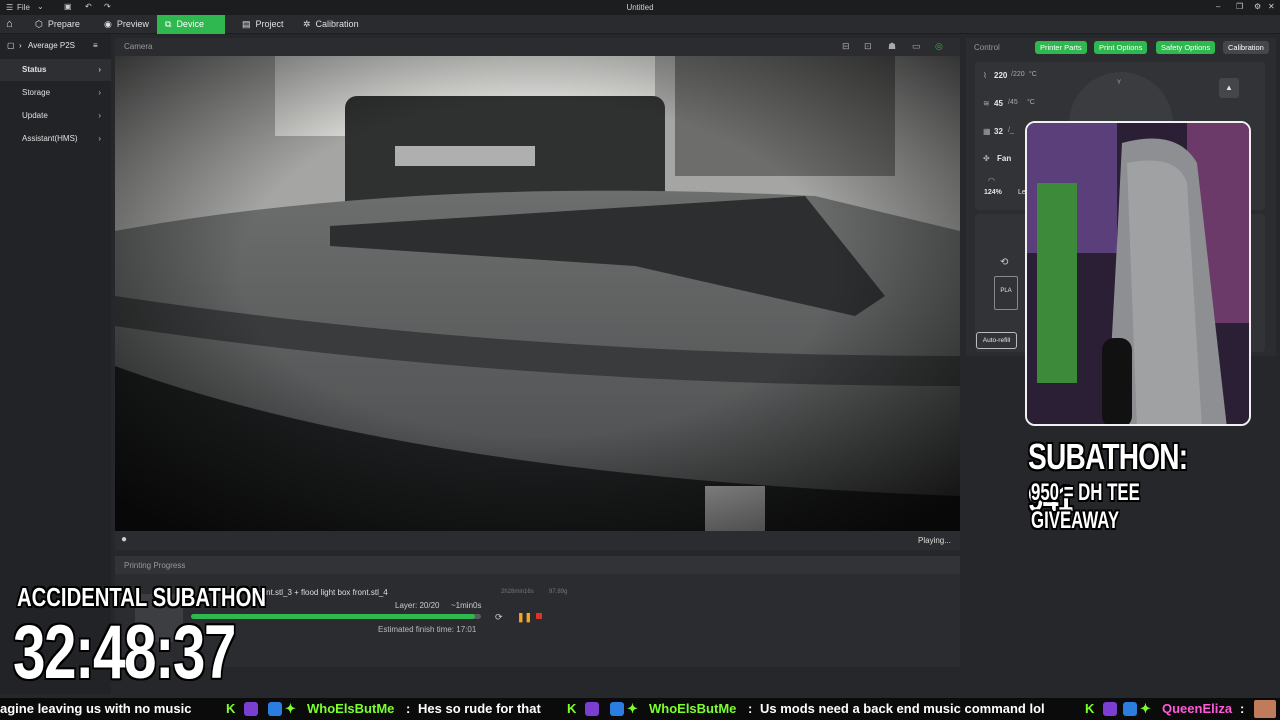 Image resolution: width=1280 pixels, height=720 pixels. Describe the element at coordinates (55, 139) in the screenshot. I see `sidebar-item-assistant: Assistant(HMS) ›` at that location.